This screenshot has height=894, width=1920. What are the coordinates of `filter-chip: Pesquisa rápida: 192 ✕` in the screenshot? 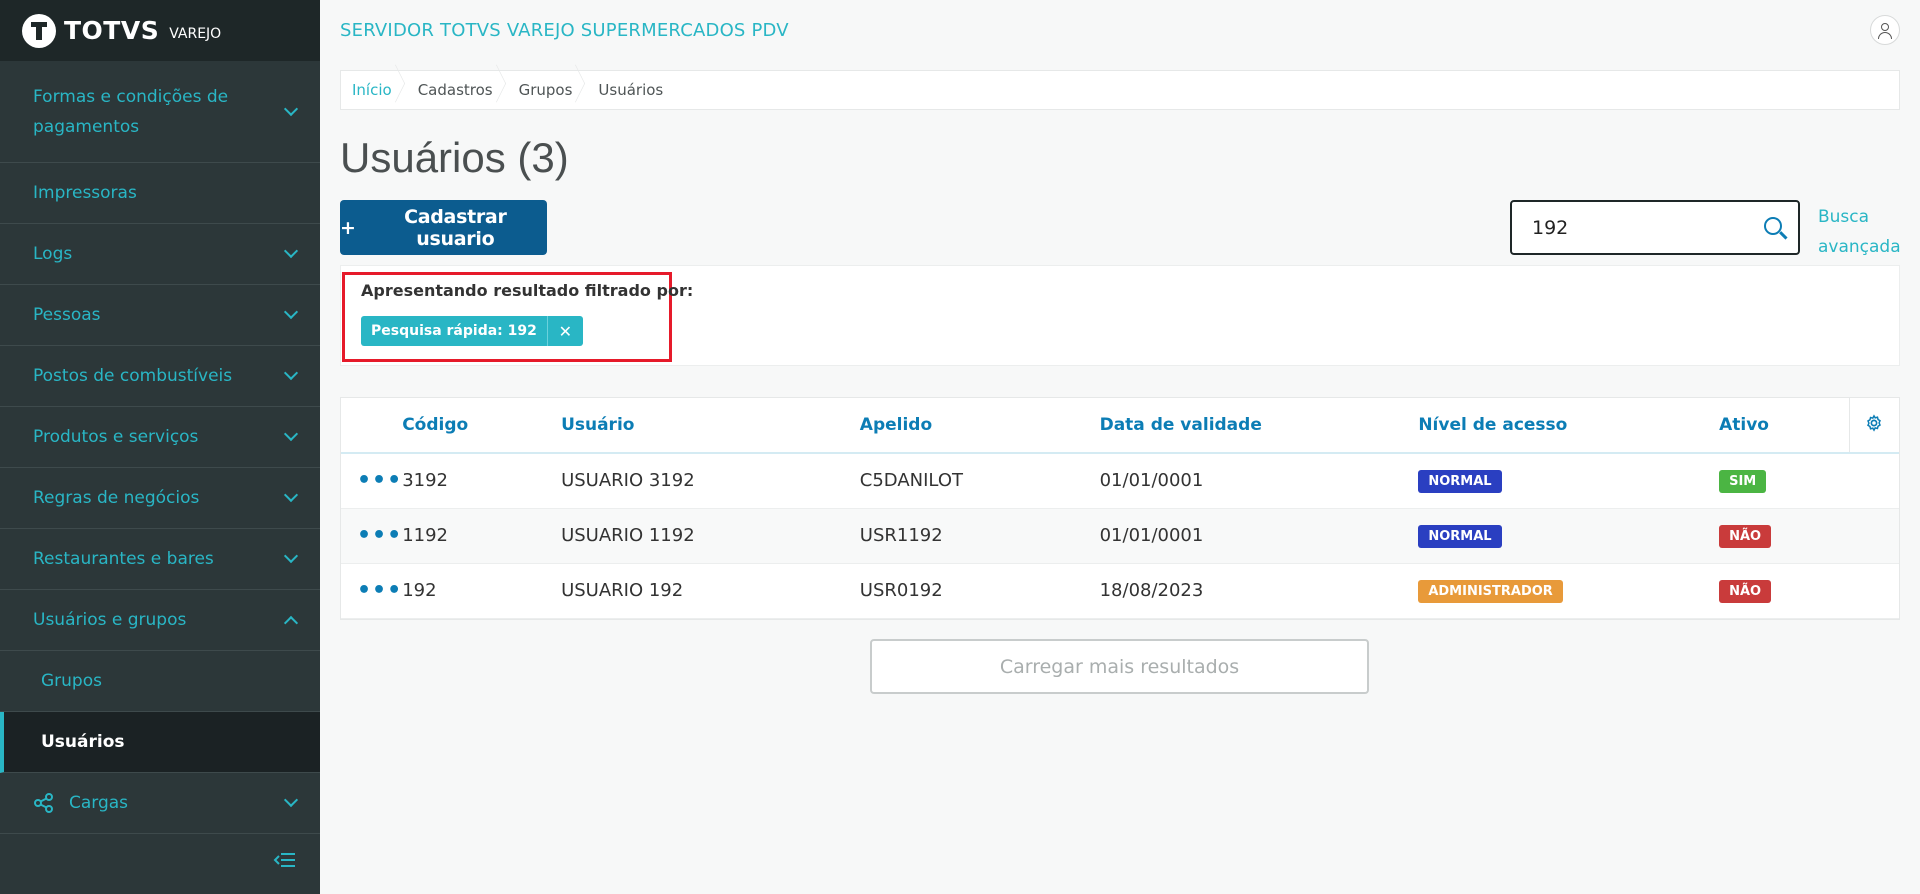 It's located at (472, 331).